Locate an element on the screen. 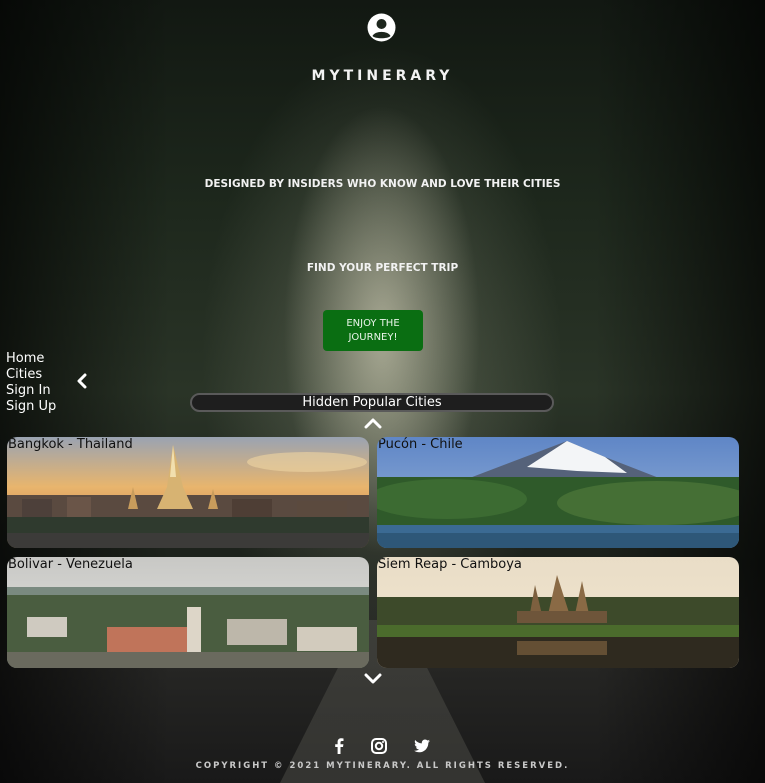 The image size is (765, 783). bangkok-image is located at coordinates (188, 492).